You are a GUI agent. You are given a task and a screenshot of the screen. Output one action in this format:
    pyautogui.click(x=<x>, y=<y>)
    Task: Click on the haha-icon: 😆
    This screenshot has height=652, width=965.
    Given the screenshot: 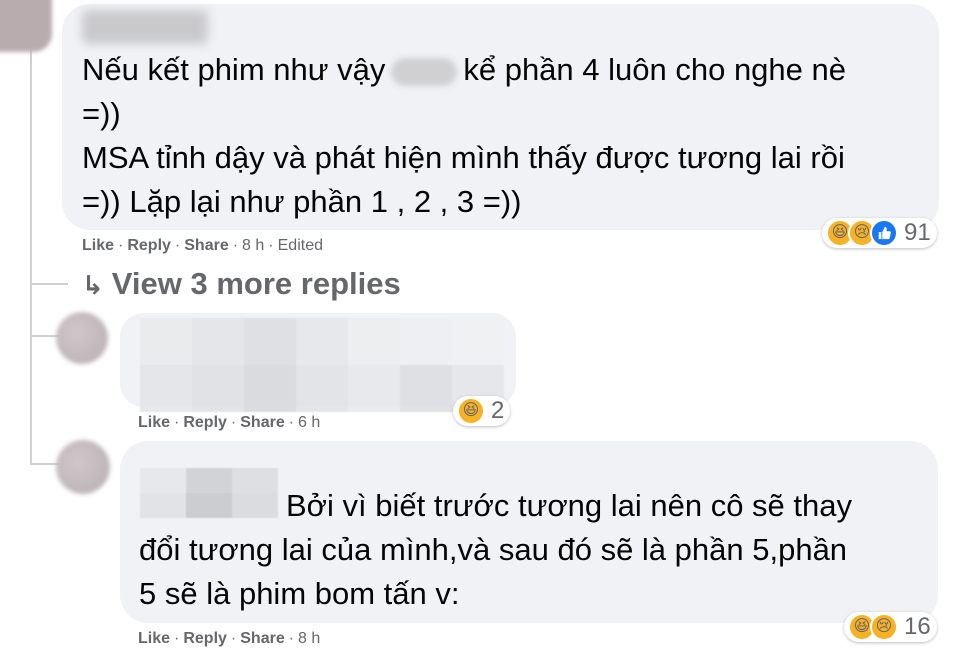 What is the action you would take?
    pyautogui.click(x=471, y=411)
    